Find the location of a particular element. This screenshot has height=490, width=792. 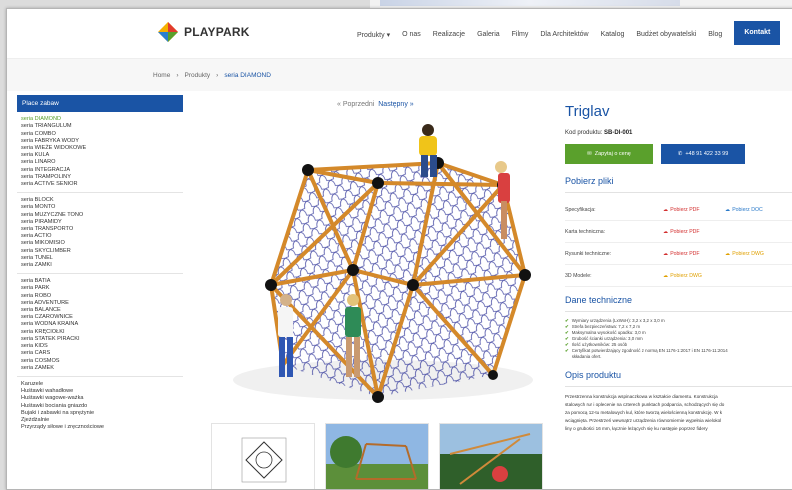

sidebar-item: seria LINARO is located at coordinates (102, 162).